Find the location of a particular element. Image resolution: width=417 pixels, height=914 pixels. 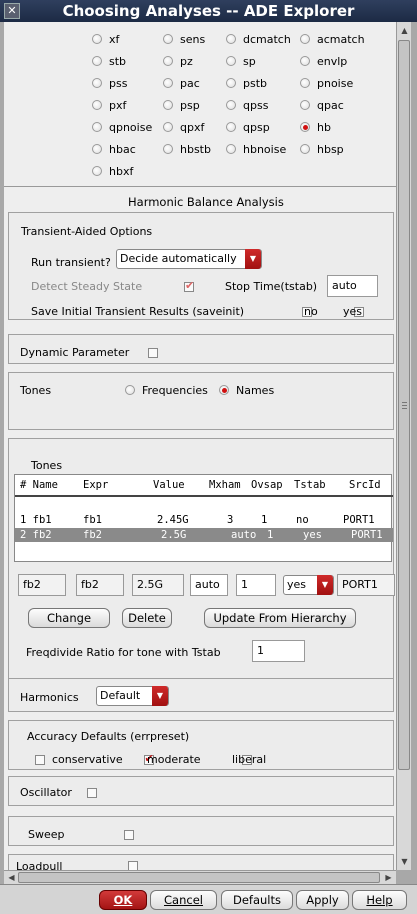

table-row: 1 fb1 fb1 2.45G 3 1 no PORT1 is located at coordinates (204, 520).